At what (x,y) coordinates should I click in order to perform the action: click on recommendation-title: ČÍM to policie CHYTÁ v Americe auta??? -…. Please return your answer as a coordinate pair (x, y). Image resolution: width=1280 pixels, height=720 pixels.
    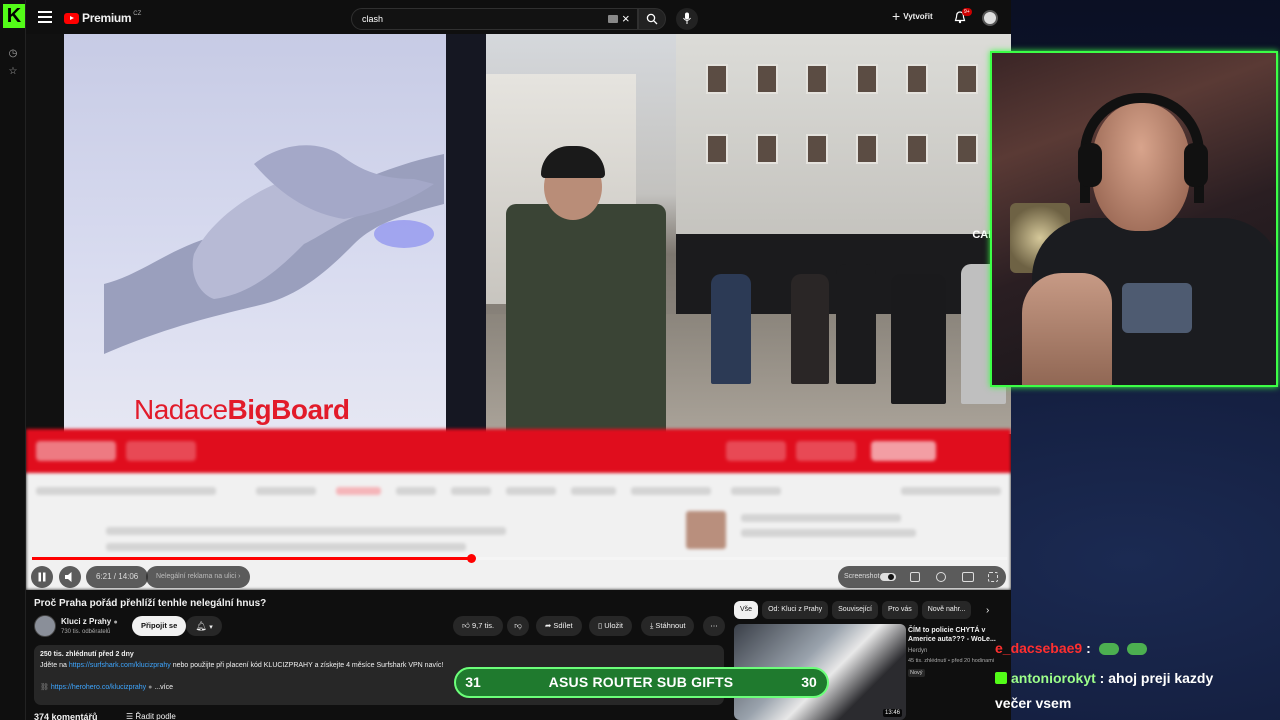
    Looking at the image, I should click on (958, 635).